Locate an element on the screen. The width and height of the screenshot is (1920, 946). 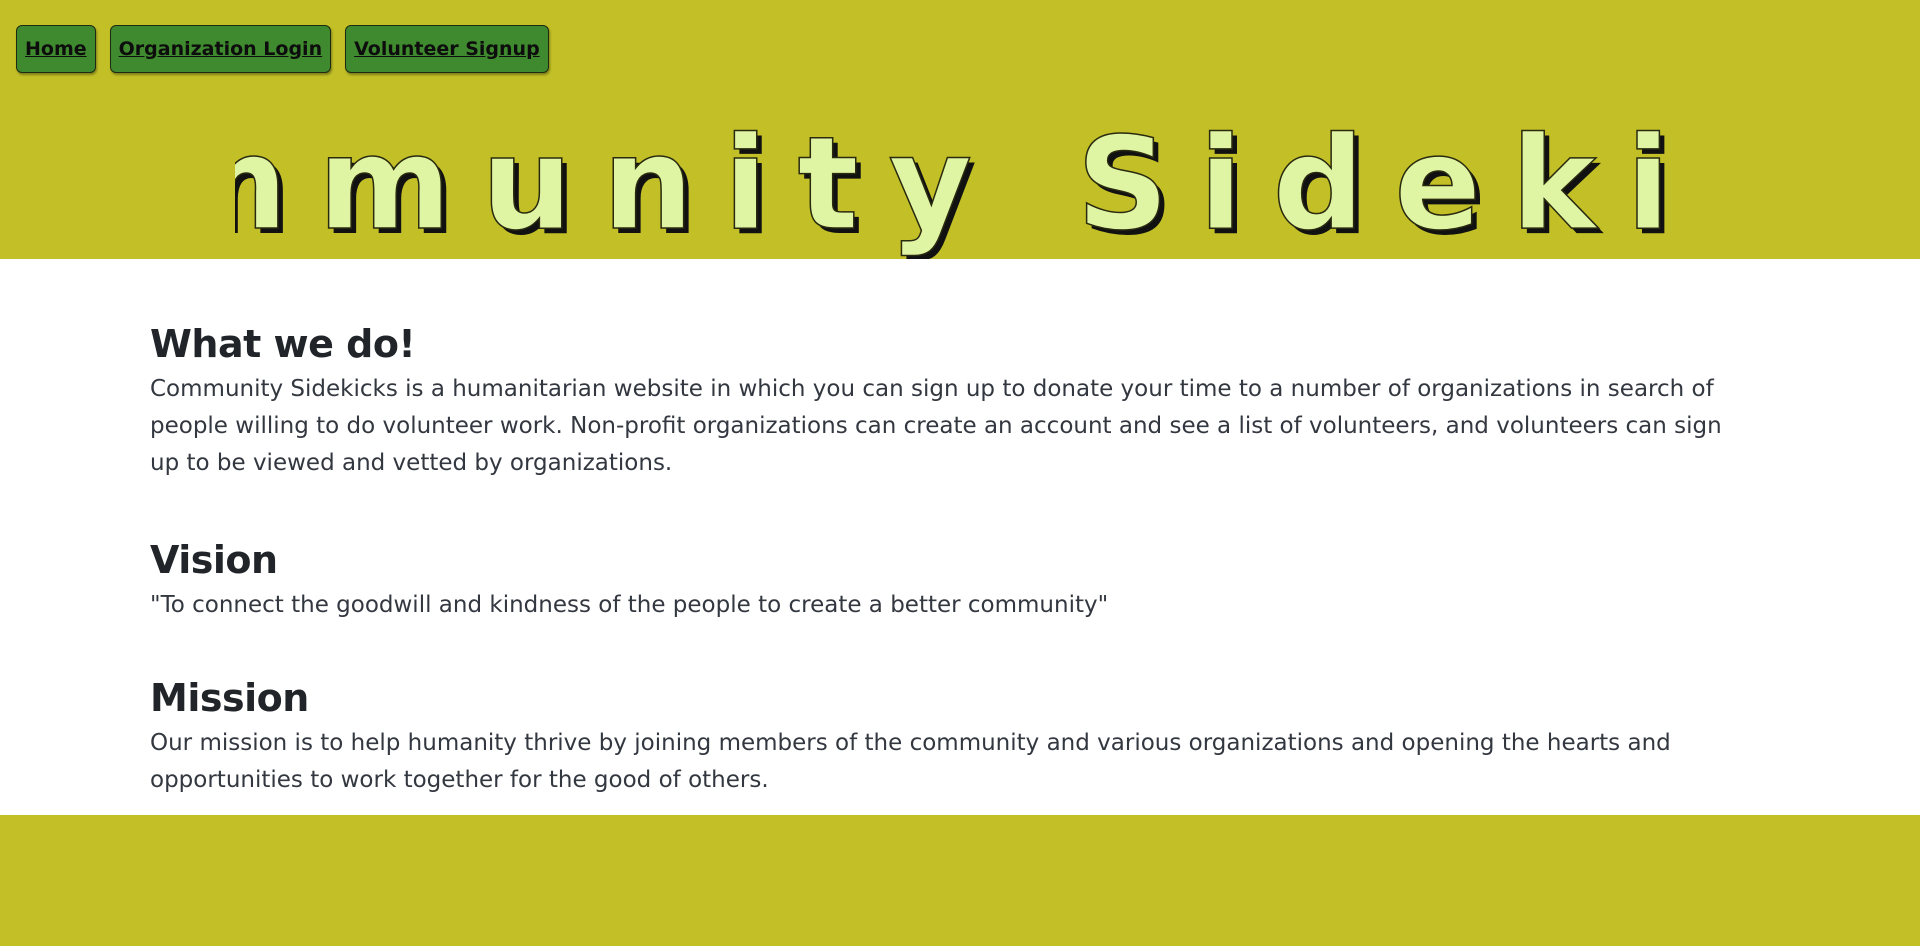
logo-text: Community Sidekicks is located at coordinates (965, 184).